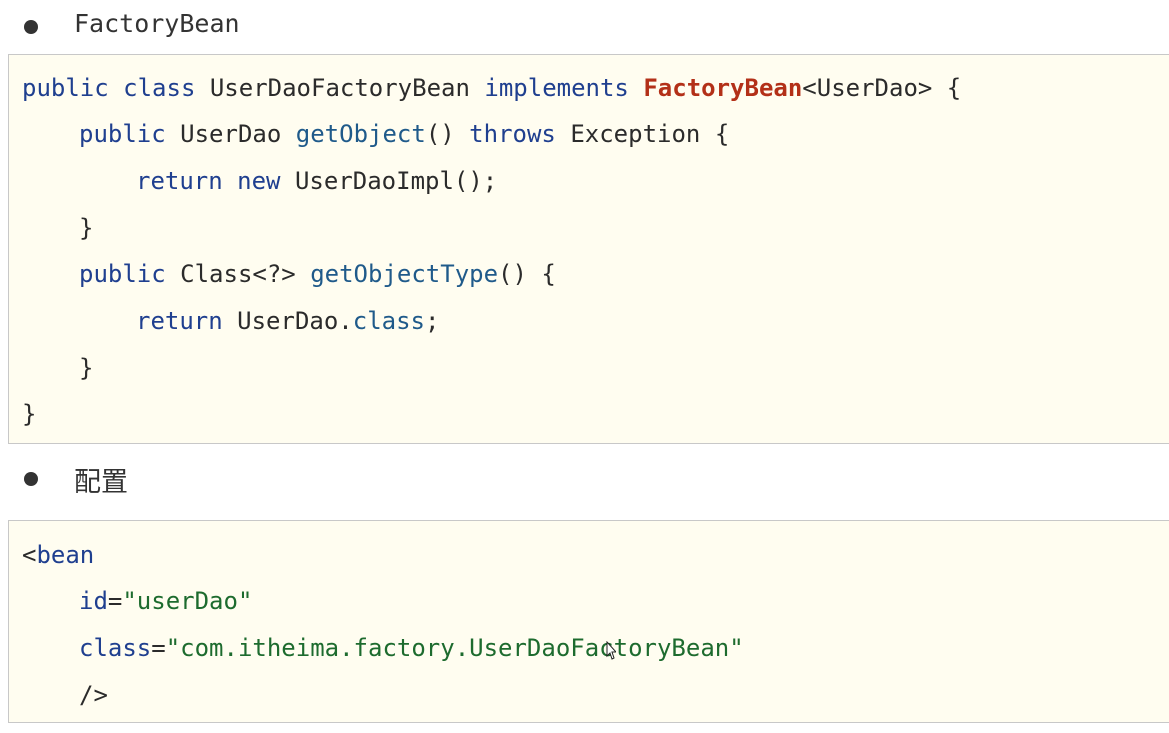 The width and height of the screenshot is (1169, 733). I want to click on code-token-attr: class, so click(115, 648).